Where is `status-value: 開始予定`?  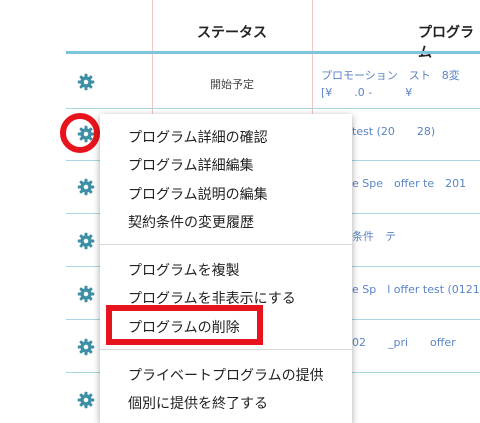
status-value: 開始予定 is located at coordinates (232, 84).